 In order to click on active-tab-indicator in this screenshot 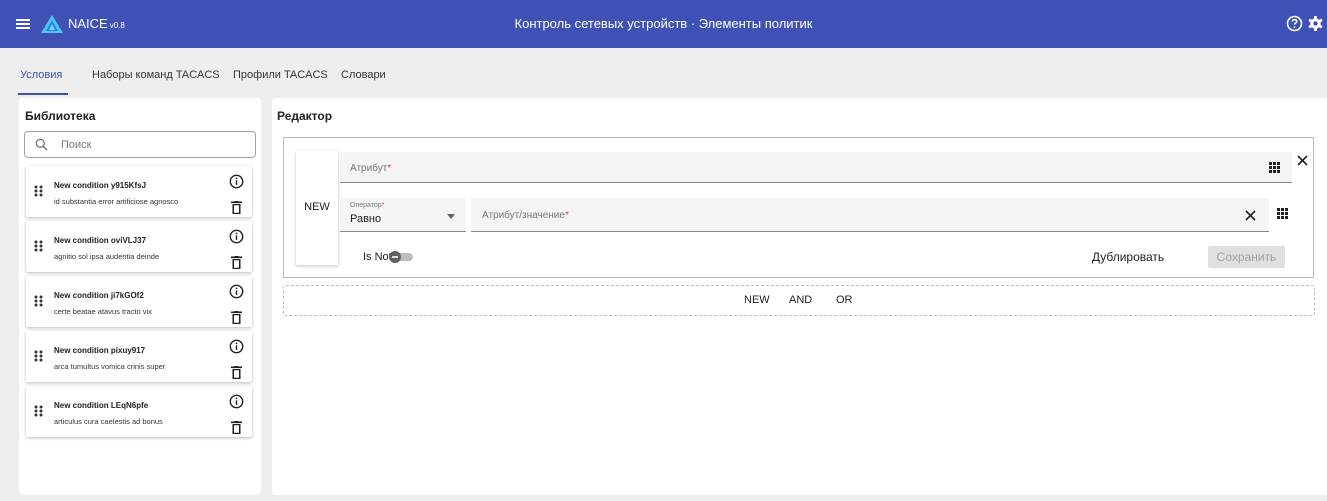, I will do `click(43, 94)`.